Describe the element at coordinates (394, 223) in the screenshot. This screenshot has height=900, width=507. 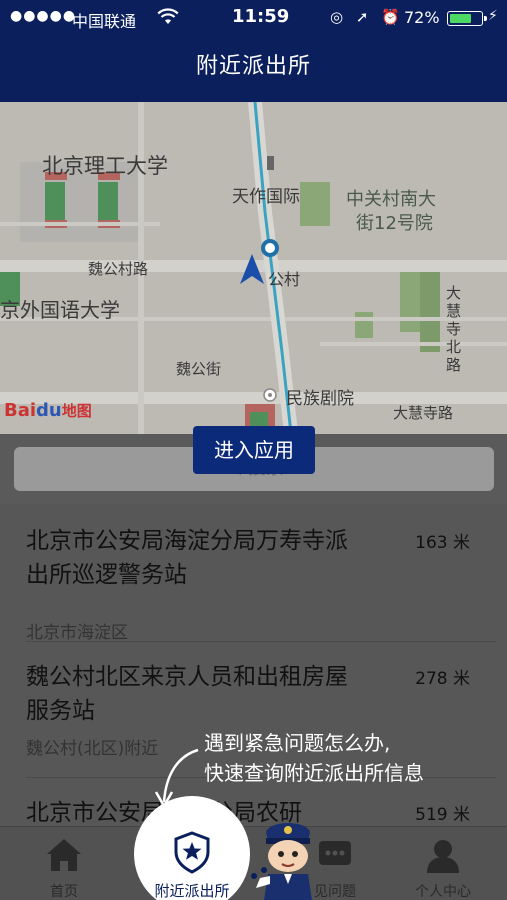
I see `map-label-zhongguancun-2: 街12号院` at that location.